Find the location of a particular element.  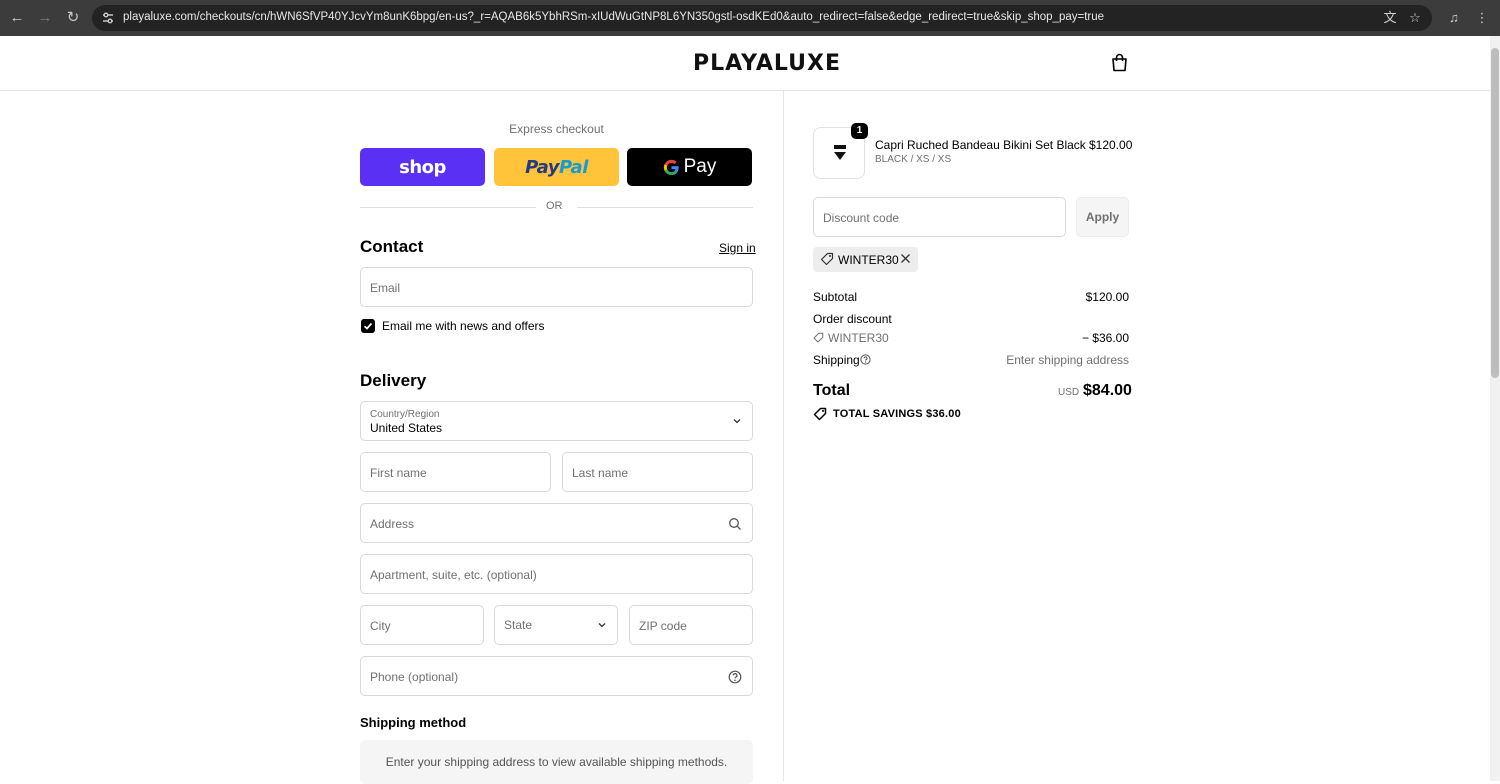

country-value: United States is located at coordinates (406, 428).